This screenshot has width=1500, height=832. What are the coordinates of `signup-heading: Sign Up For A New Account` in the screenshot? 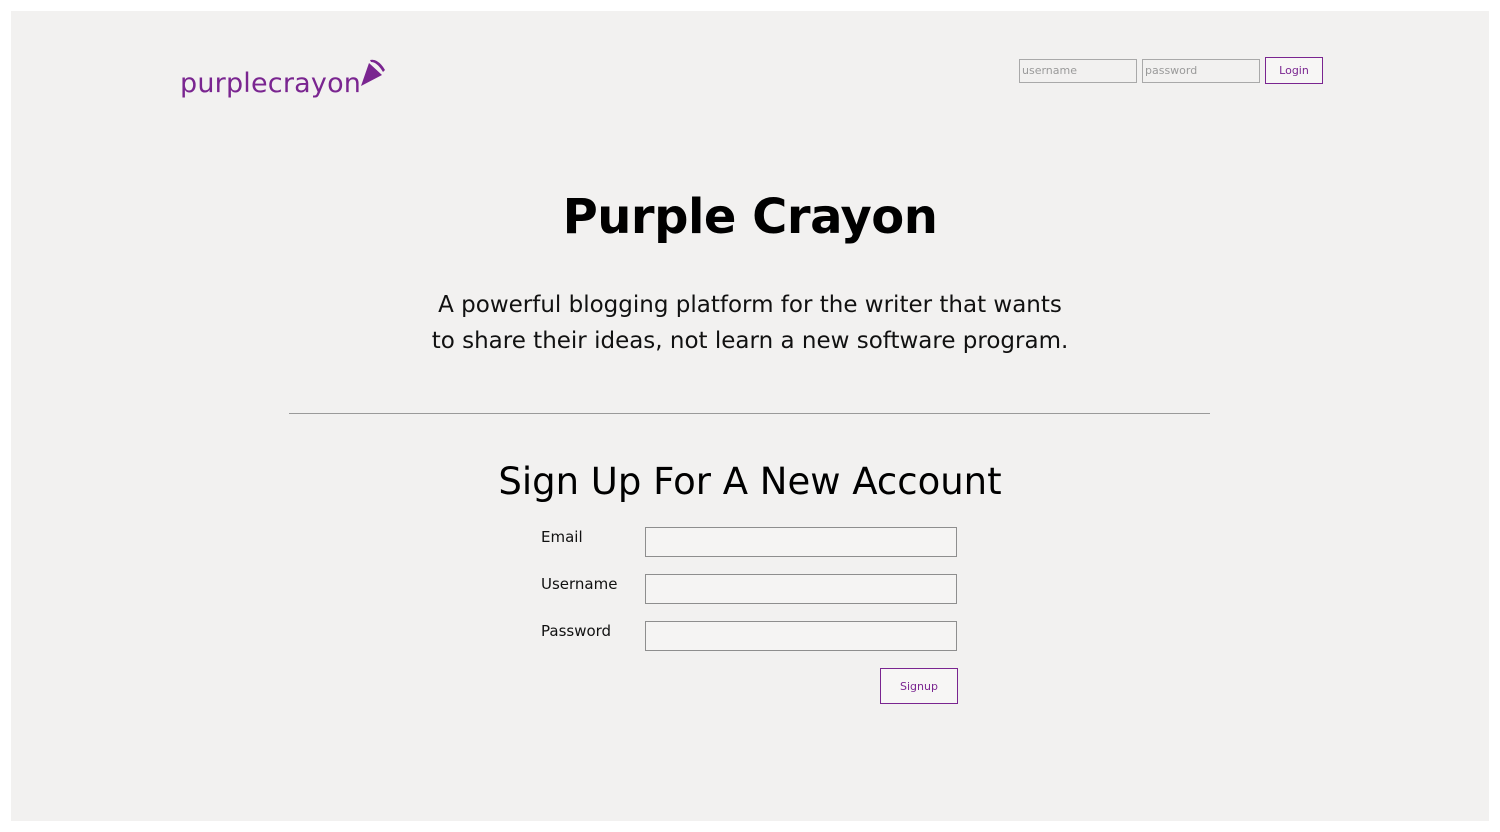 It's located at (750, 481).